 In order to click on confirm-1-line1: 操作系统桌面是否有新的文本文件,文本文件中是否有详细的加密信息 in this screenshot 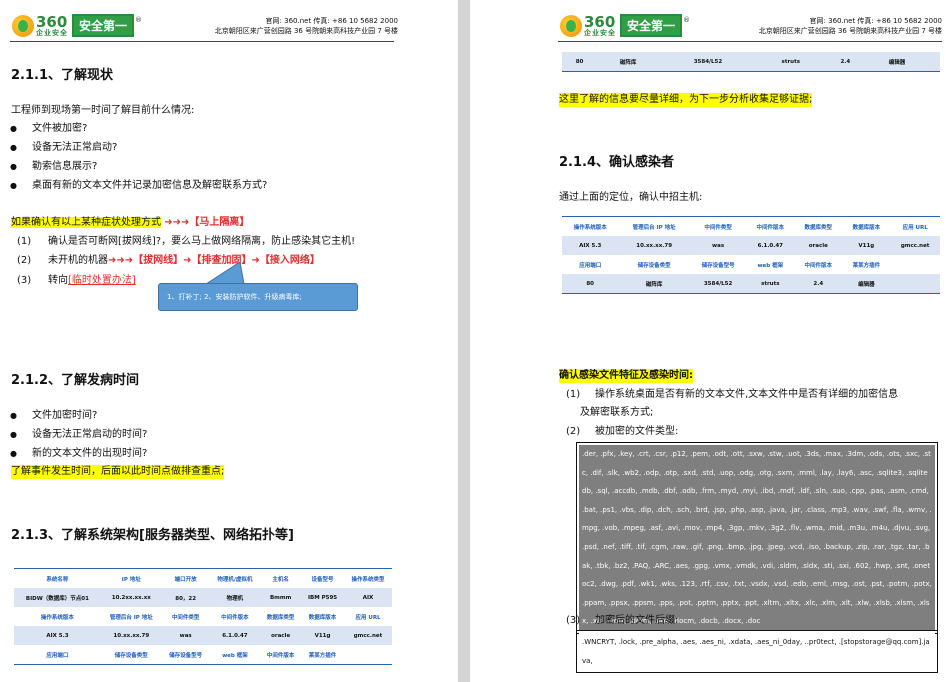, I will do `click(747, 394)`.